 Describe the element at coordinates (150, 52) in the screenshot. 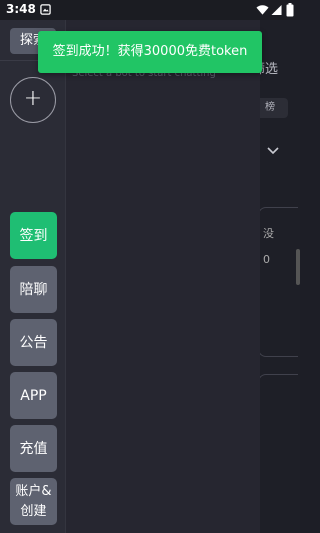

I see `toast-message: 签到成功！获得30000免费token` at that location.